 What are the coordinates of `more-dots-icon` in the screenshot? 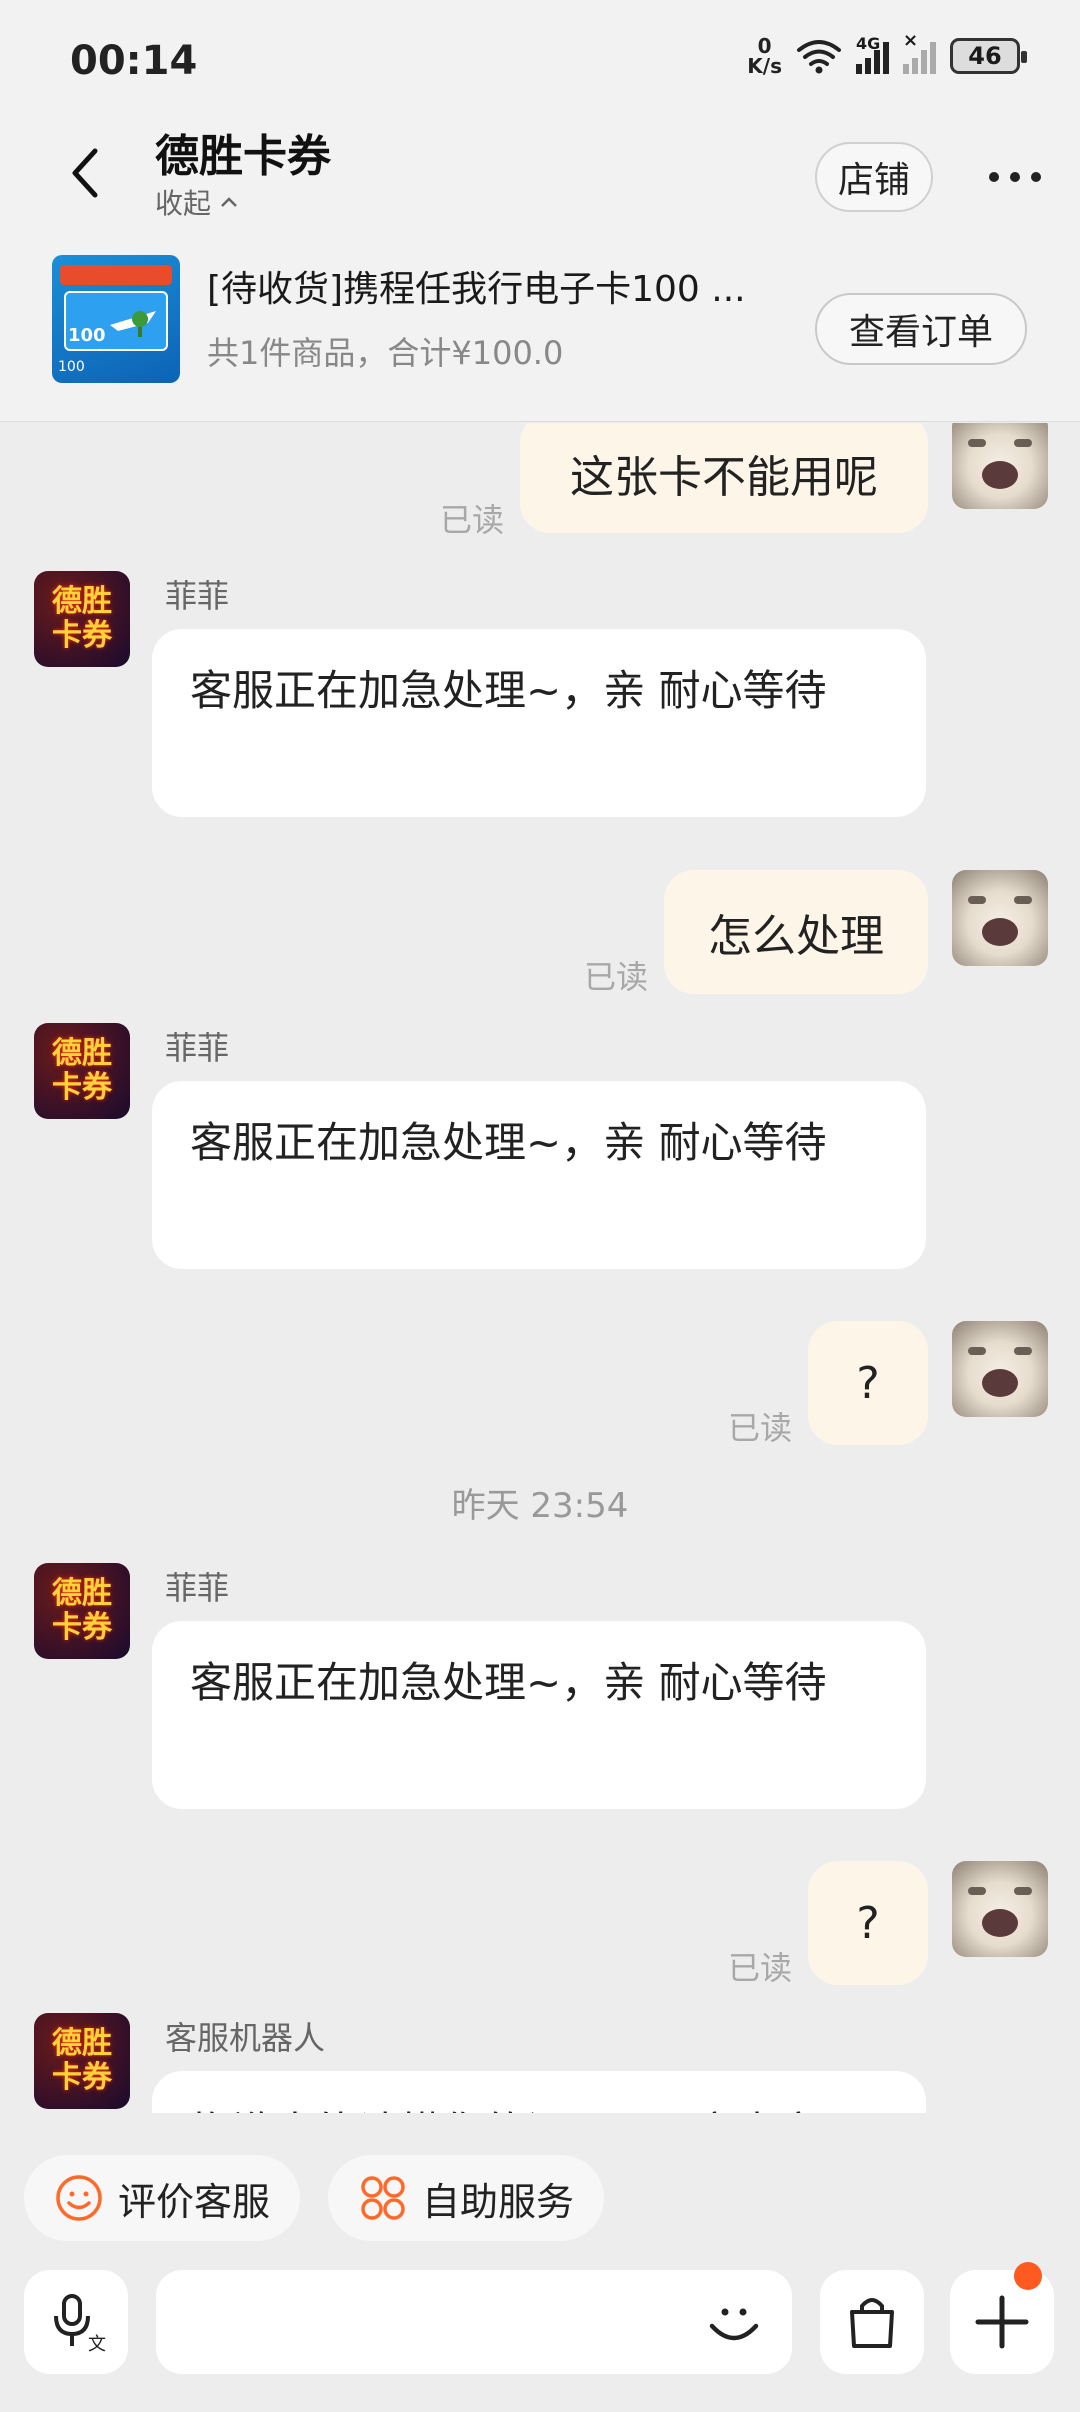 It's located at (1015, 177).